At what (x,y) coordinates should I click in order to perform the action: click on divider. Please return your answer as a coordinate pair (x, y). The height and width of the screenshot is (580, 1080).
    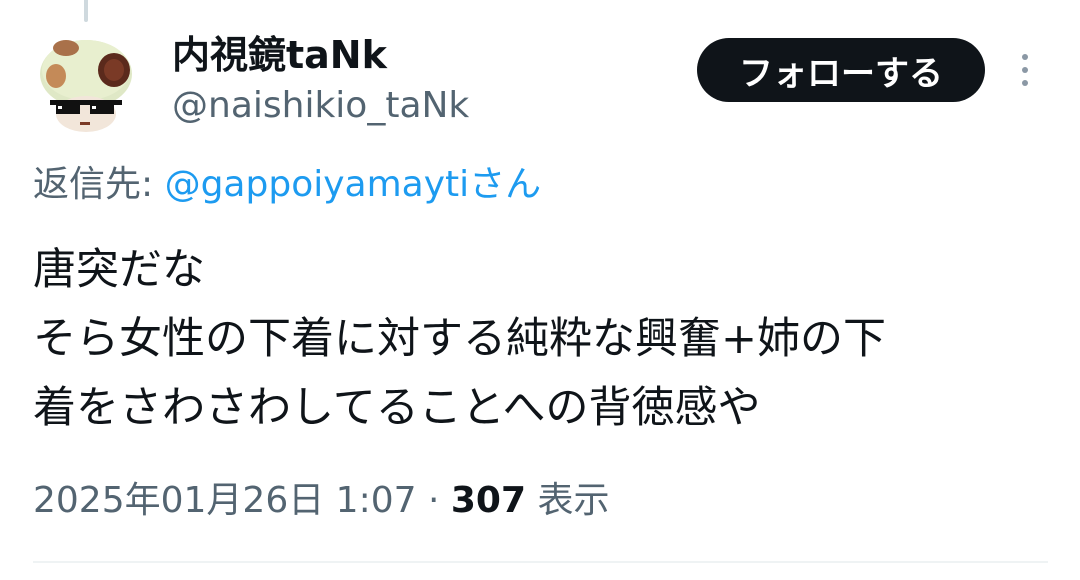
    Looking at the image, I should click on (540, 562).